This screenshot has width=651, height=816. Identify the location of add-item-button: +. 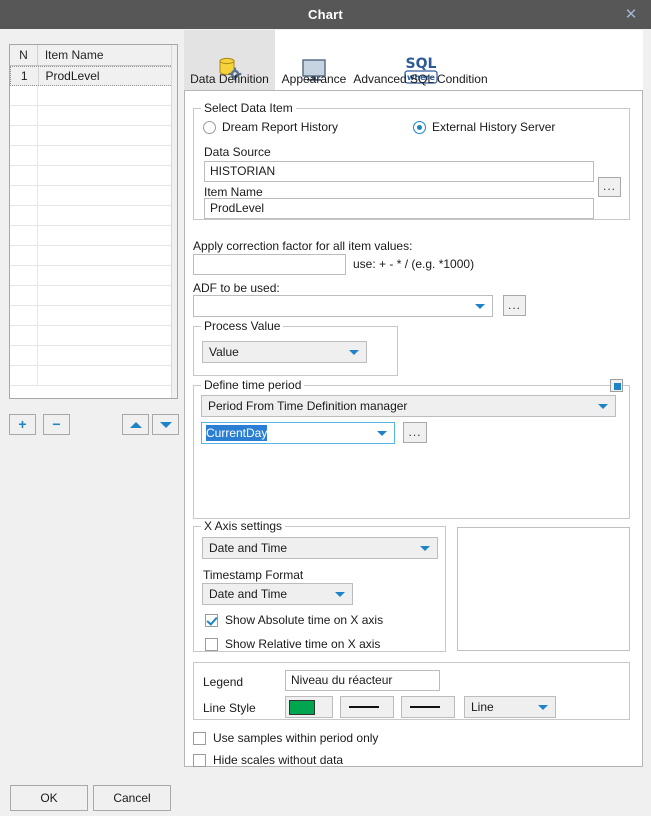
(22, 424).